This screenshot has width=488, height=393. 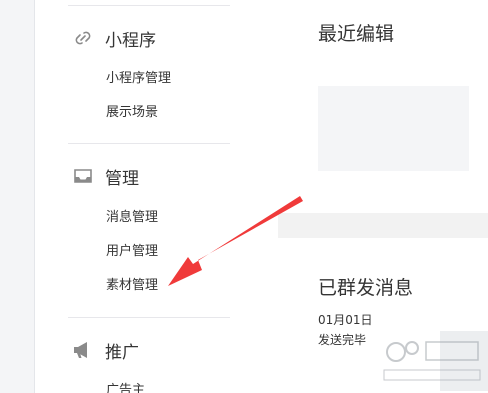 I want to click on recent-edits-title: 最近编辑, so click(x=356, y=34).